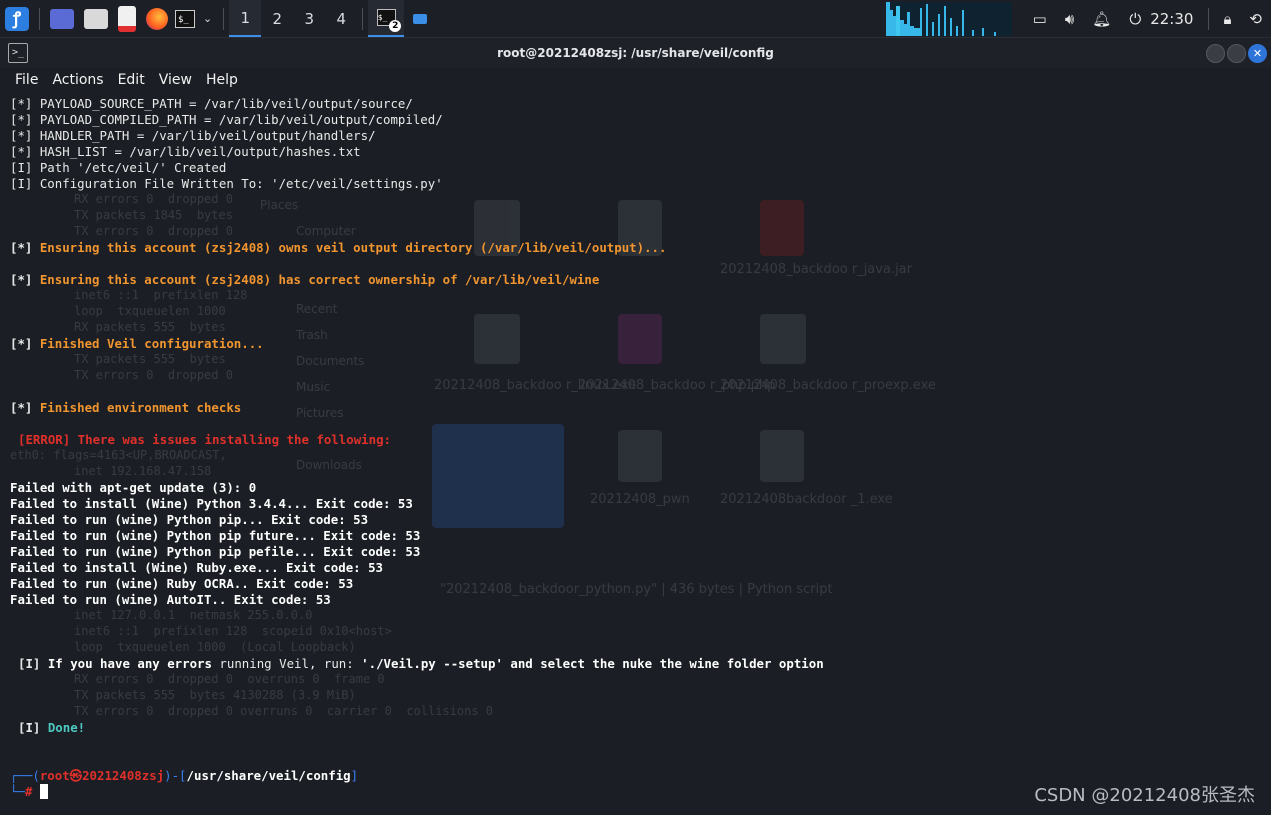  Describe the element at coordinates (1069, 19) in the screenshot. I see `volume-icon: 🔊︎` at that location.